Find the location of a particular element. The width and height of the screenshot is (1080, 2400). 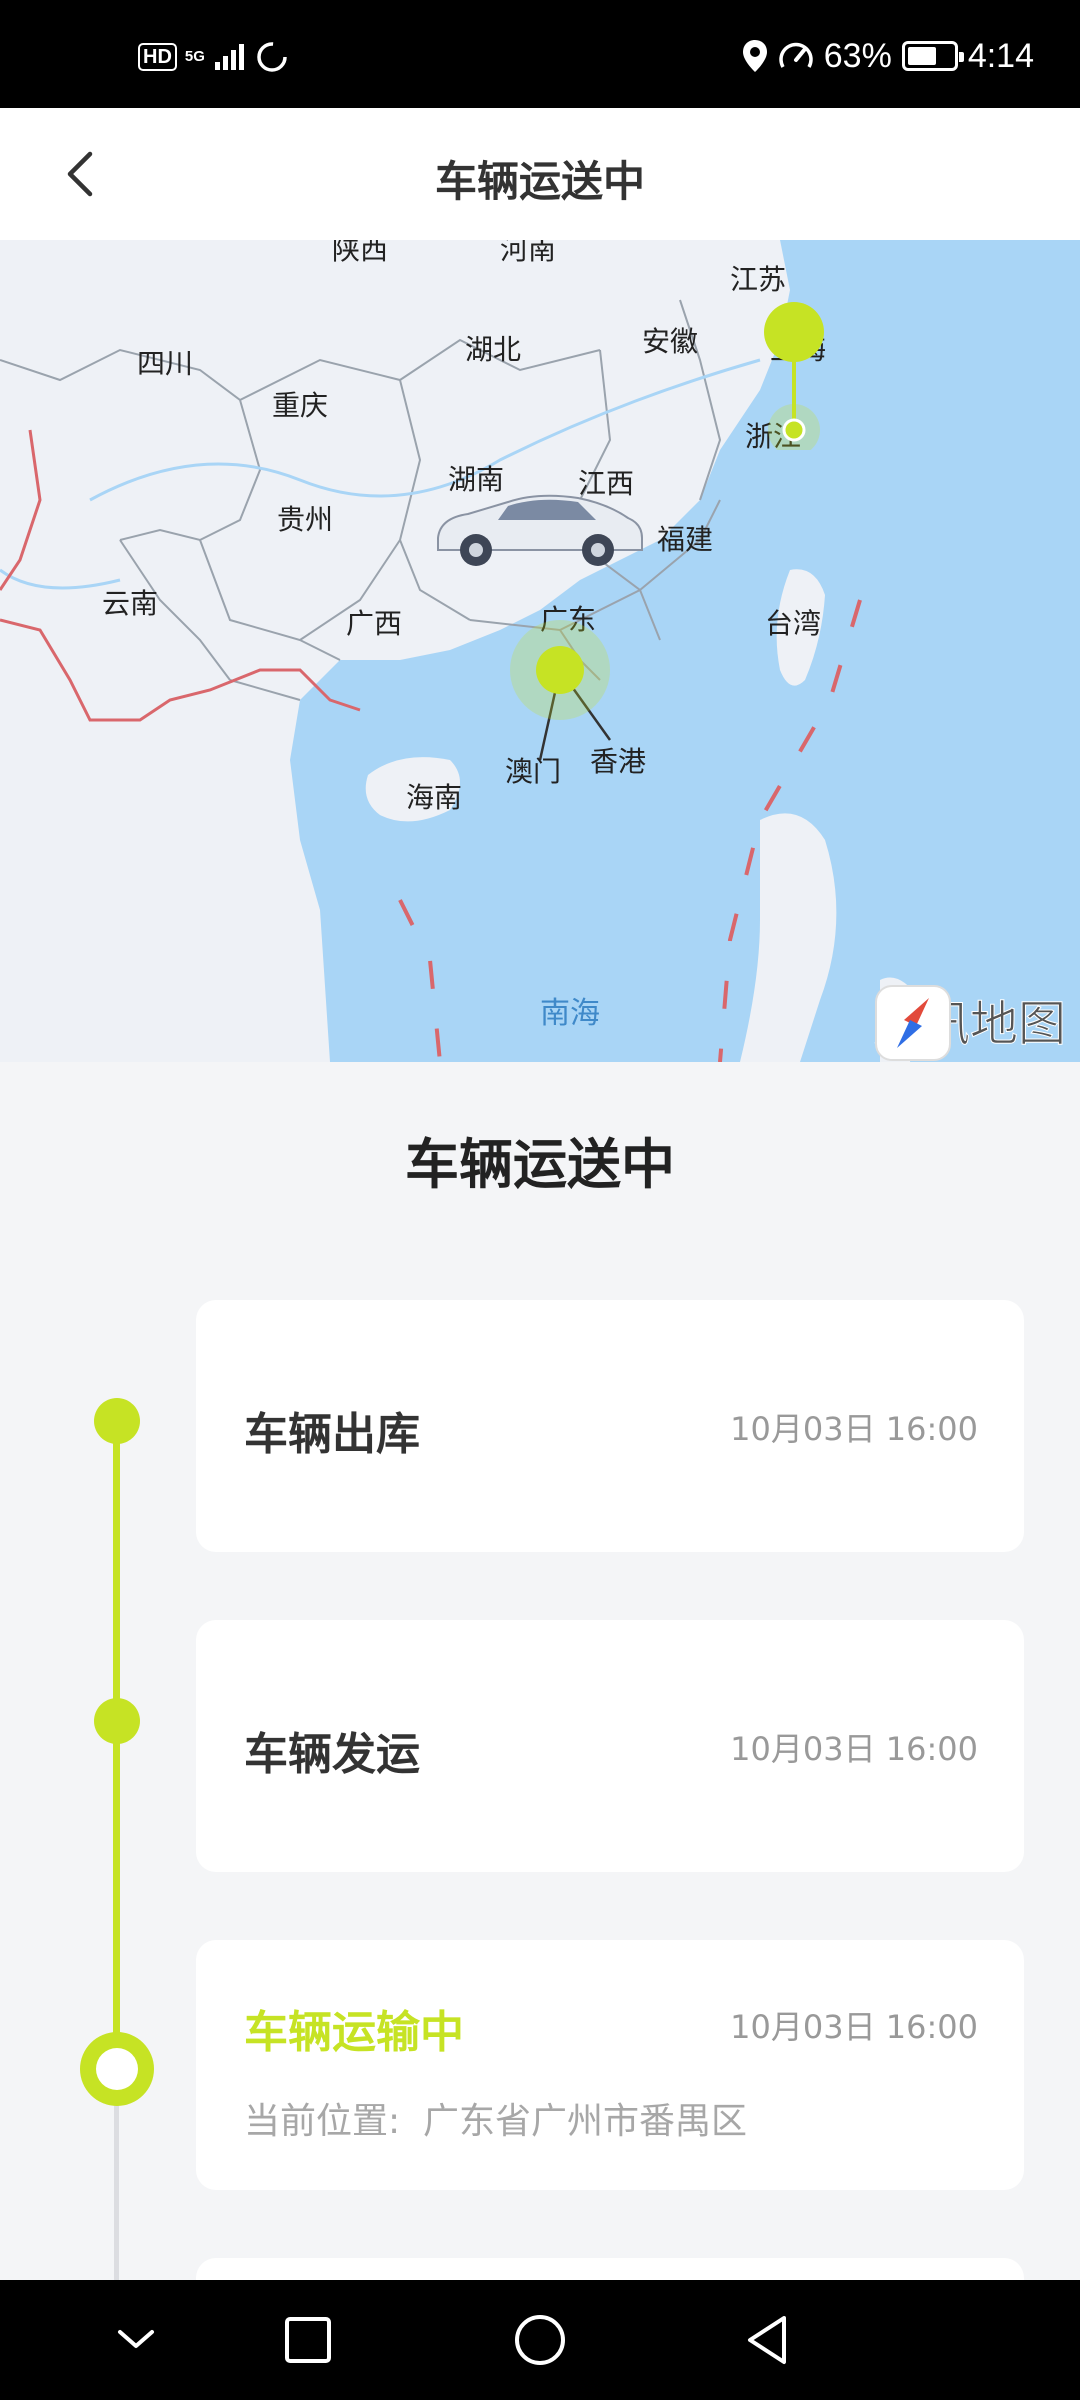

location-icon is located at coordinates (754, 56).